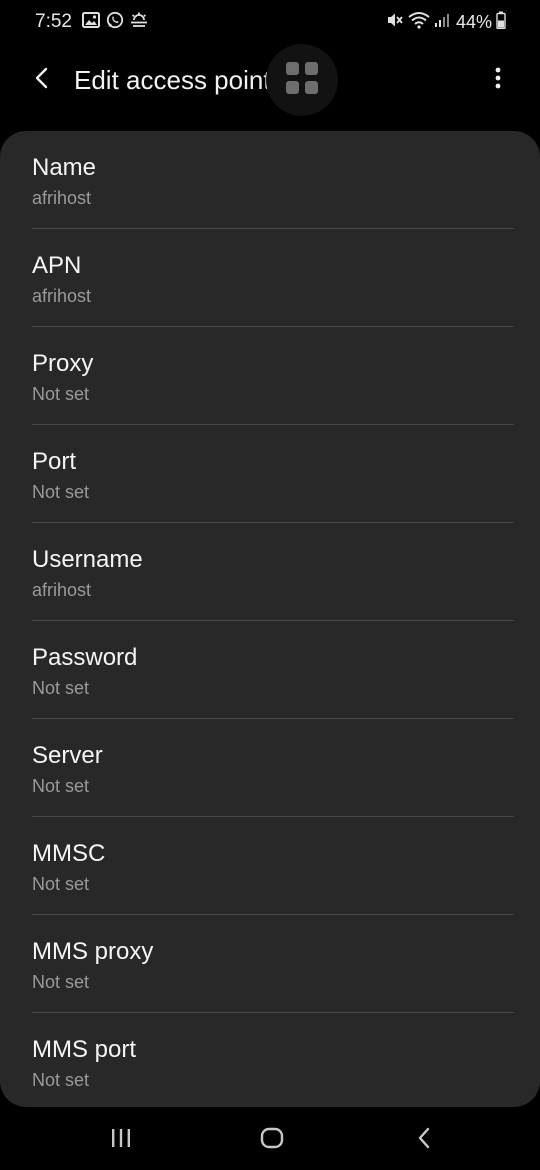 The image size is (540, 1170). Describe the element at coordinates (270, 278) in the screenshot. I see `list-item-apn: APN afrihost` at that location.